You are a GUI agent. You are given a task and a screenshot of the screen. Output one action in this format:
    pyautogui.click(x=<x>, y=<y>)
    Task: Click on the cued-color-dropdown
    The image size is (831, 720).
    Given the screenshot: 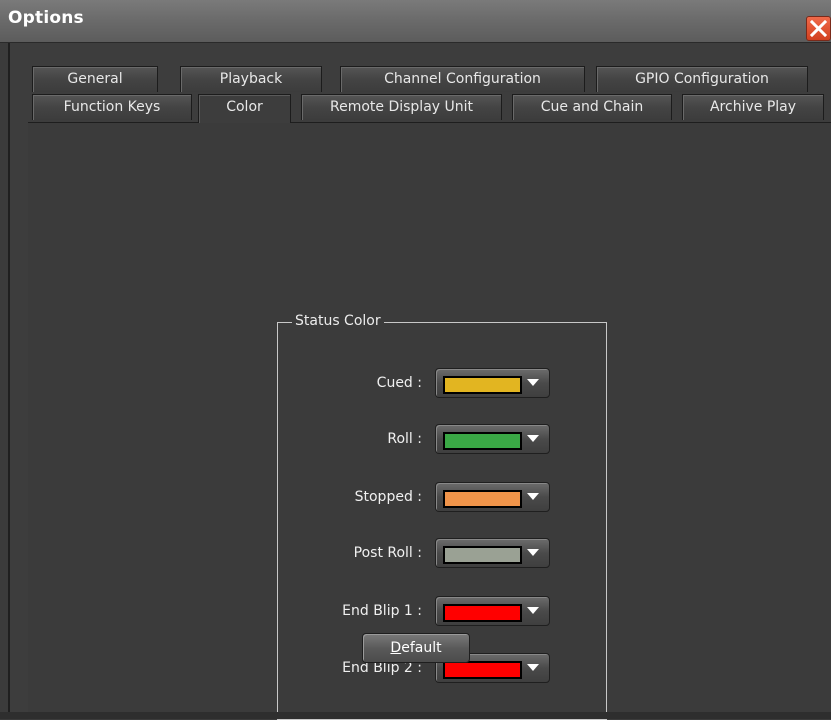 What is the action you would take?
    pyautogui.click(x=492, y=383)
    